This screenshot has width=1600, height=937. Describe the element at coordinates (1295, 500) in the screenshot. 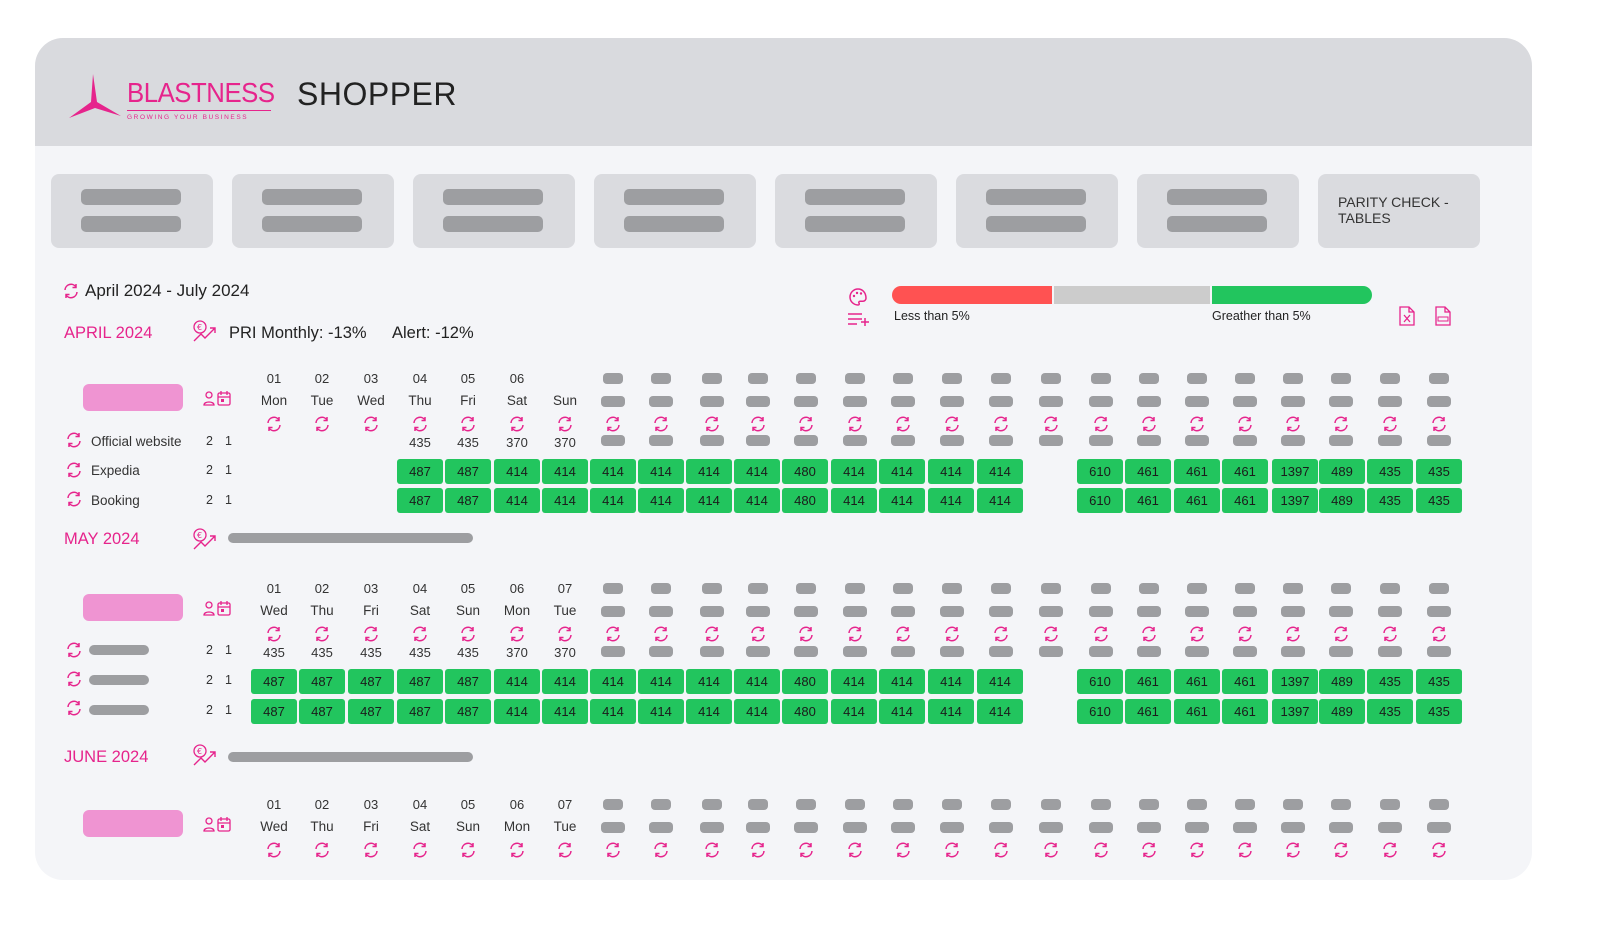

I see `rate-cell: 1397` at that location.